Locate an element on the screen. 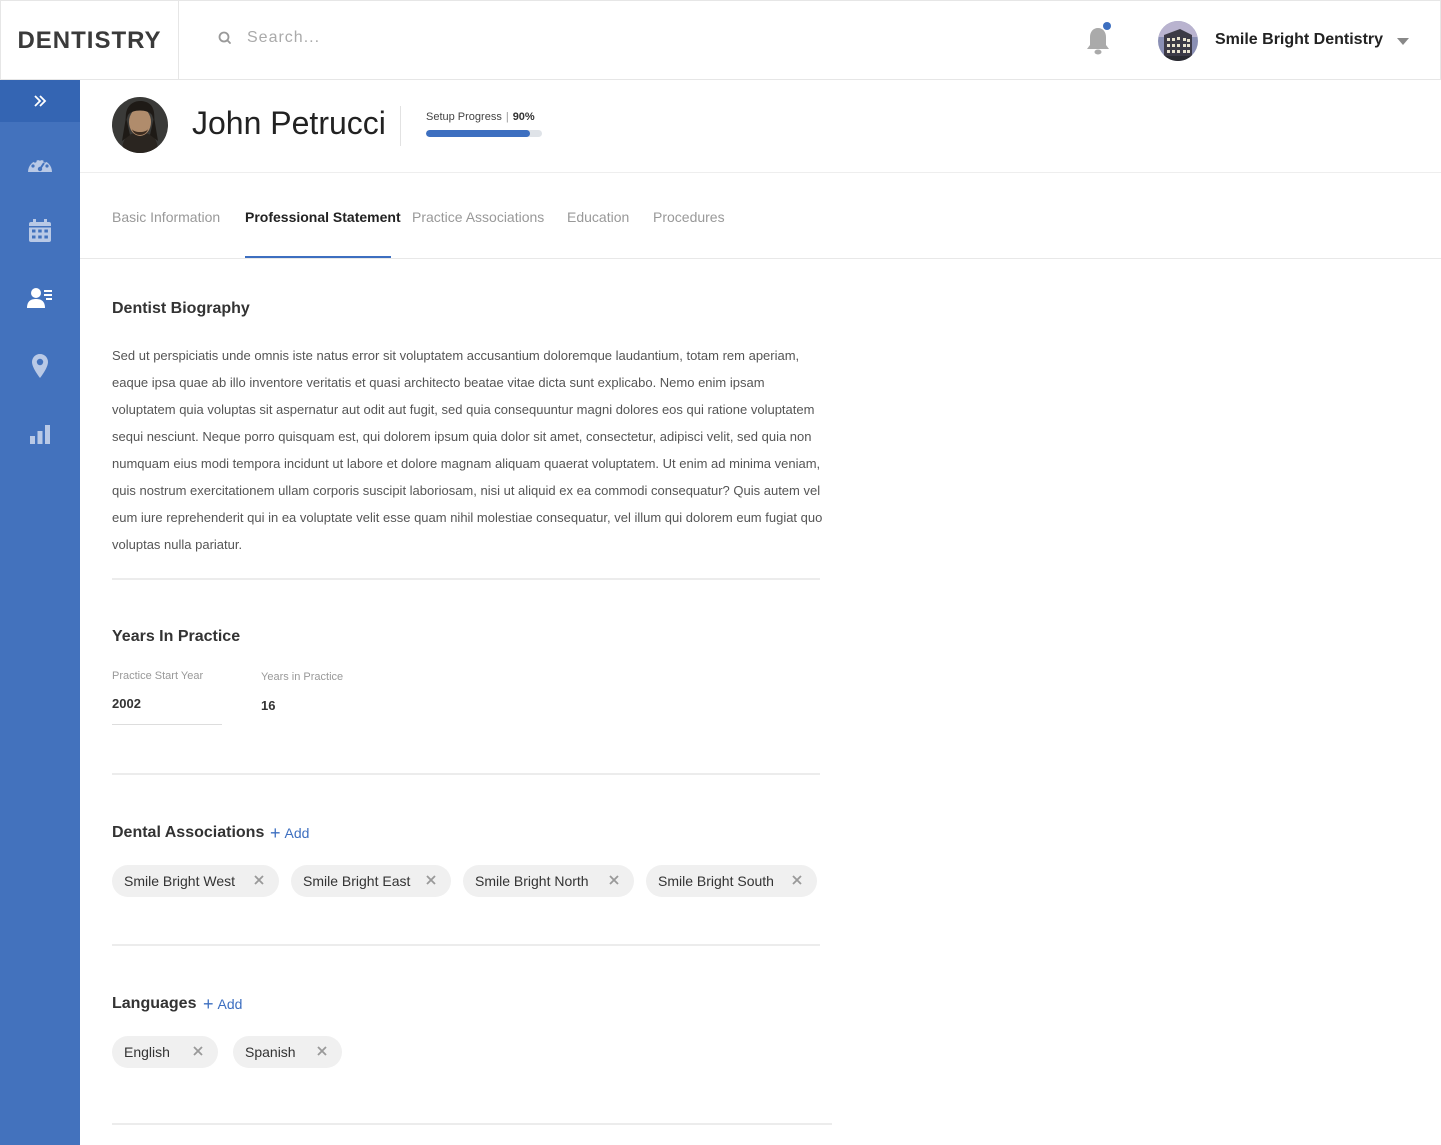  sidebar-item-dashboard is located at coordinates (40, 164).